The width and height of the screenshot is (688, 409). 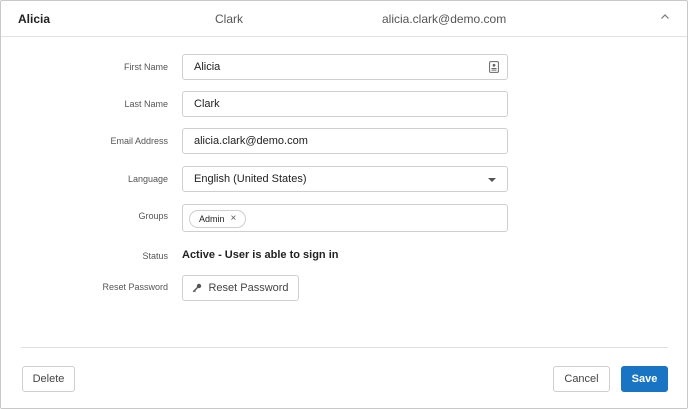 What do you see at coordinates (135, 287) in the screenshot?
I see `reset-password-label: Reset Password` at bounding box center [135, 287].